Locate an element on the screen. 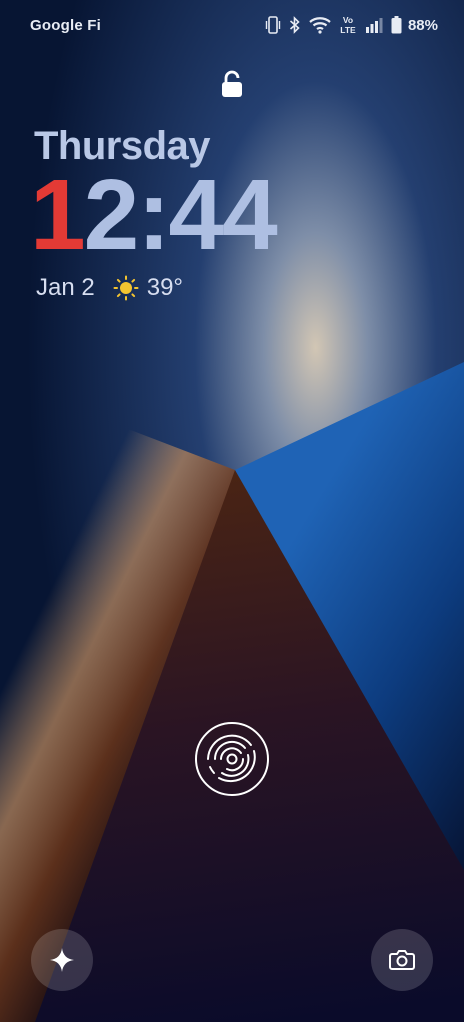 The image size is (464, 1022). clock-rest: 2:44 is located at coordinates (180, 215).